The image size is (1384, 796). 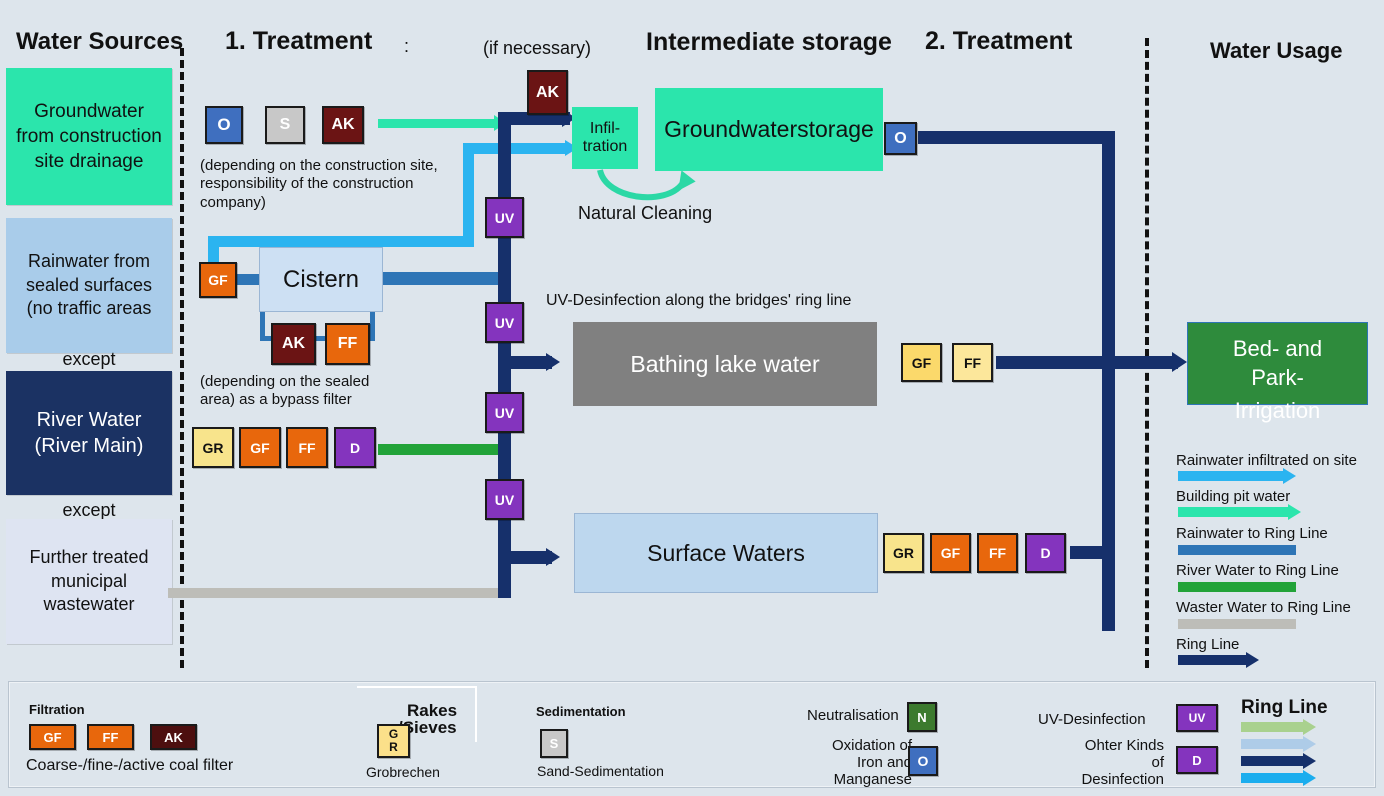 What do you see at coordinates (110, 737) in the screenshot?
I see `legend-chip-fine-filter: FF` at bounding box center [110, 737].